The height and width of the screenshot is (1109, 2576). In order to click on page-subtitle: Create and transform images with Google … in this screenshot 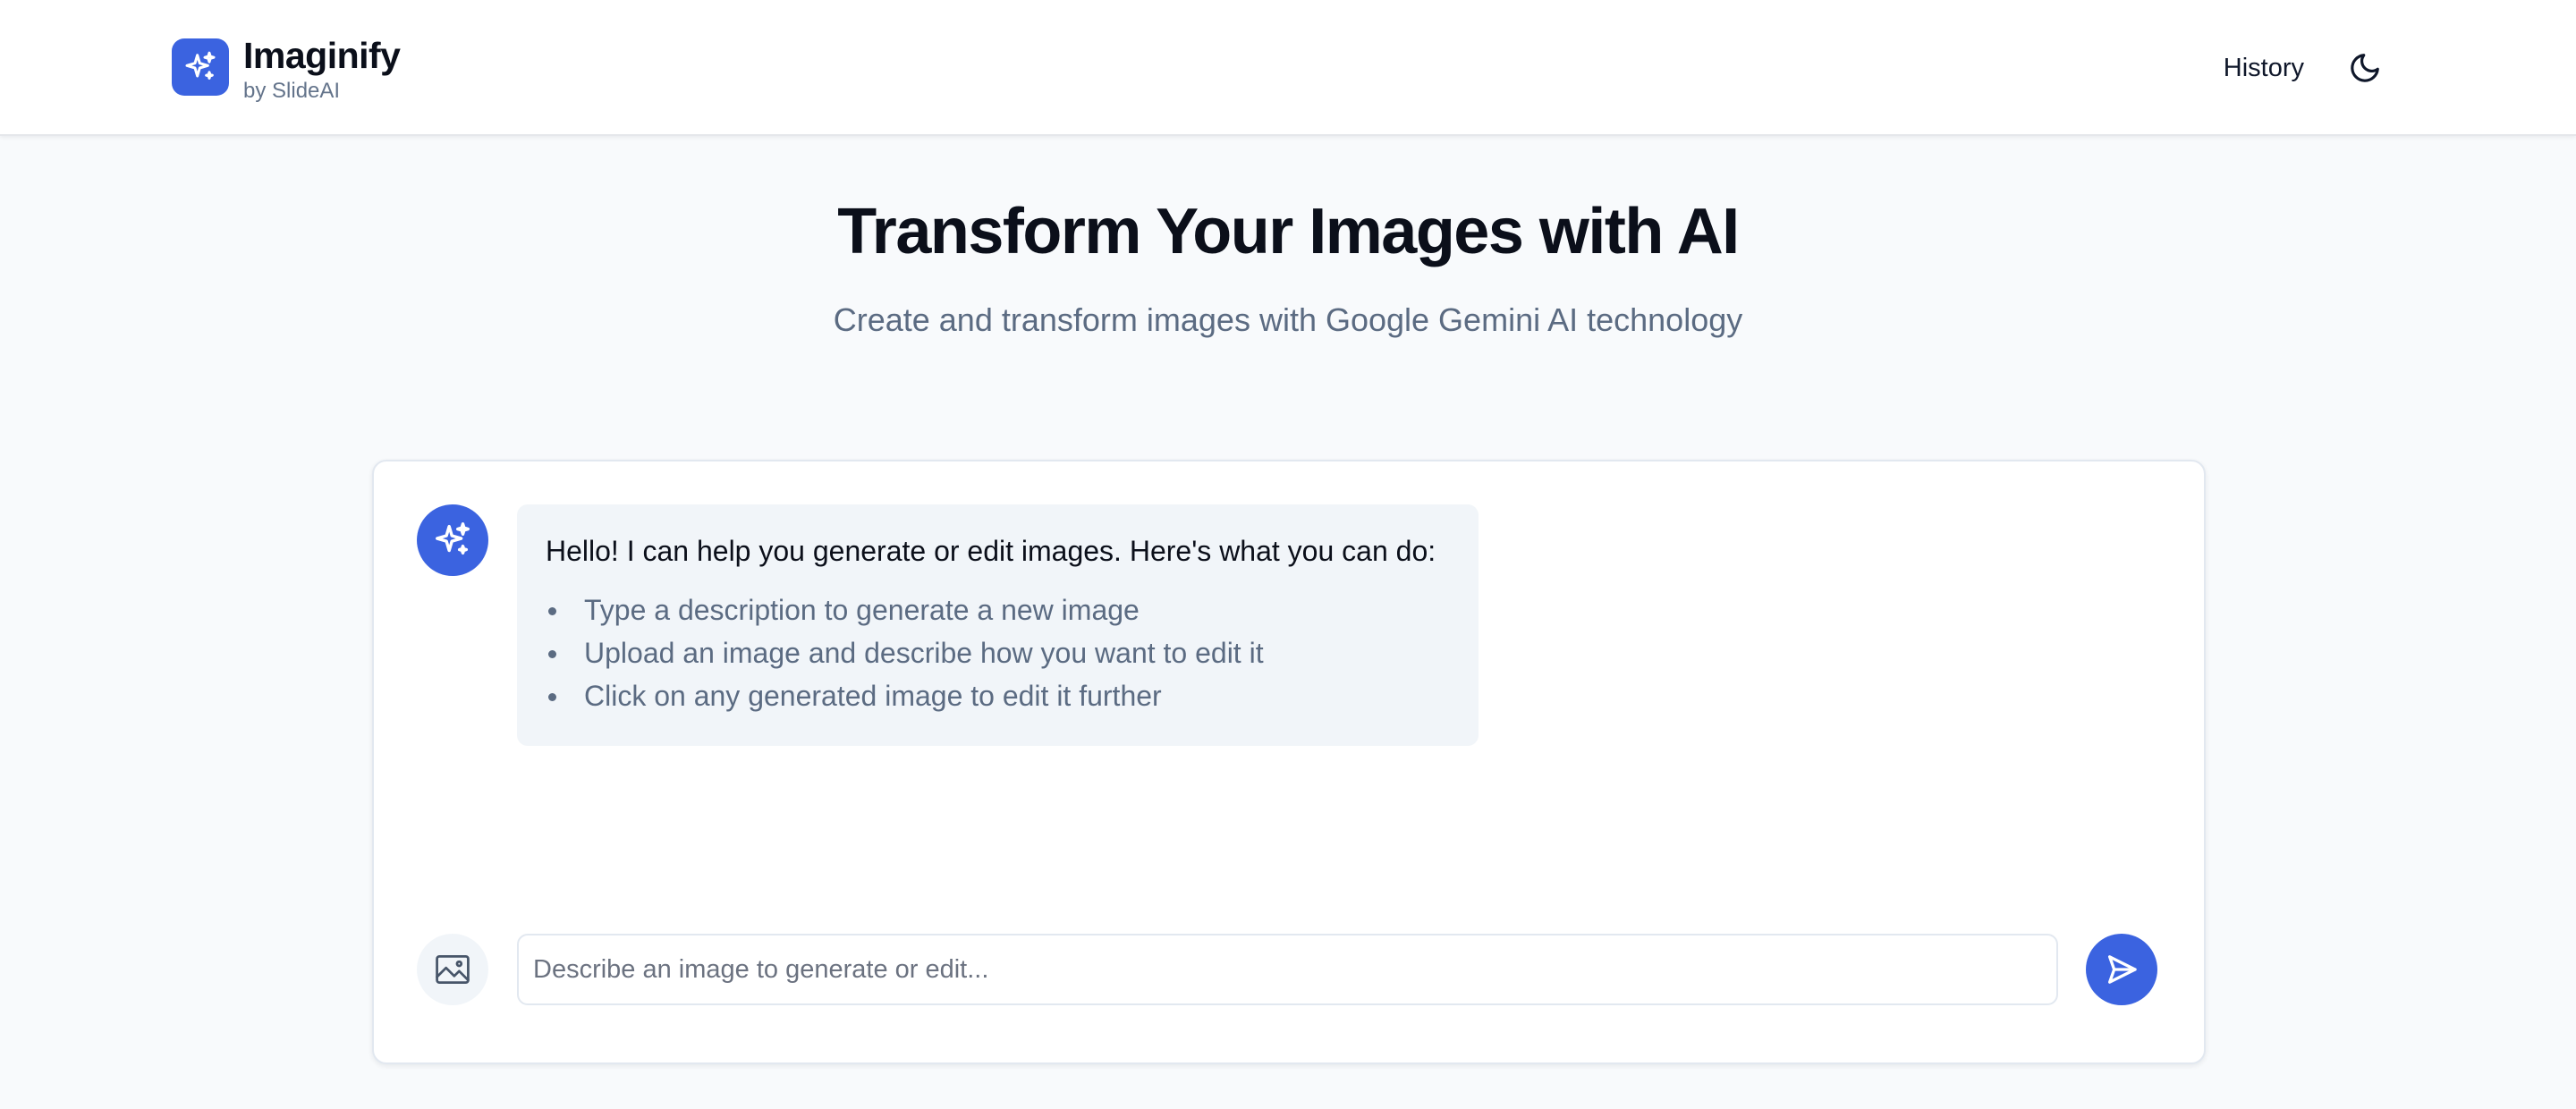, I will do `click(1288, 320)`.